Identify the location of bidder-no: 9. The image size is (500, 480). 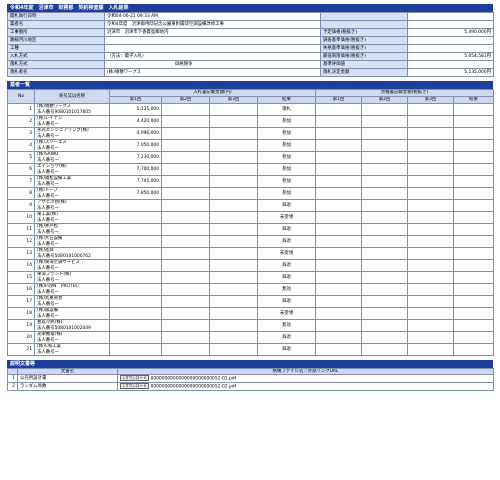
(21, 205).